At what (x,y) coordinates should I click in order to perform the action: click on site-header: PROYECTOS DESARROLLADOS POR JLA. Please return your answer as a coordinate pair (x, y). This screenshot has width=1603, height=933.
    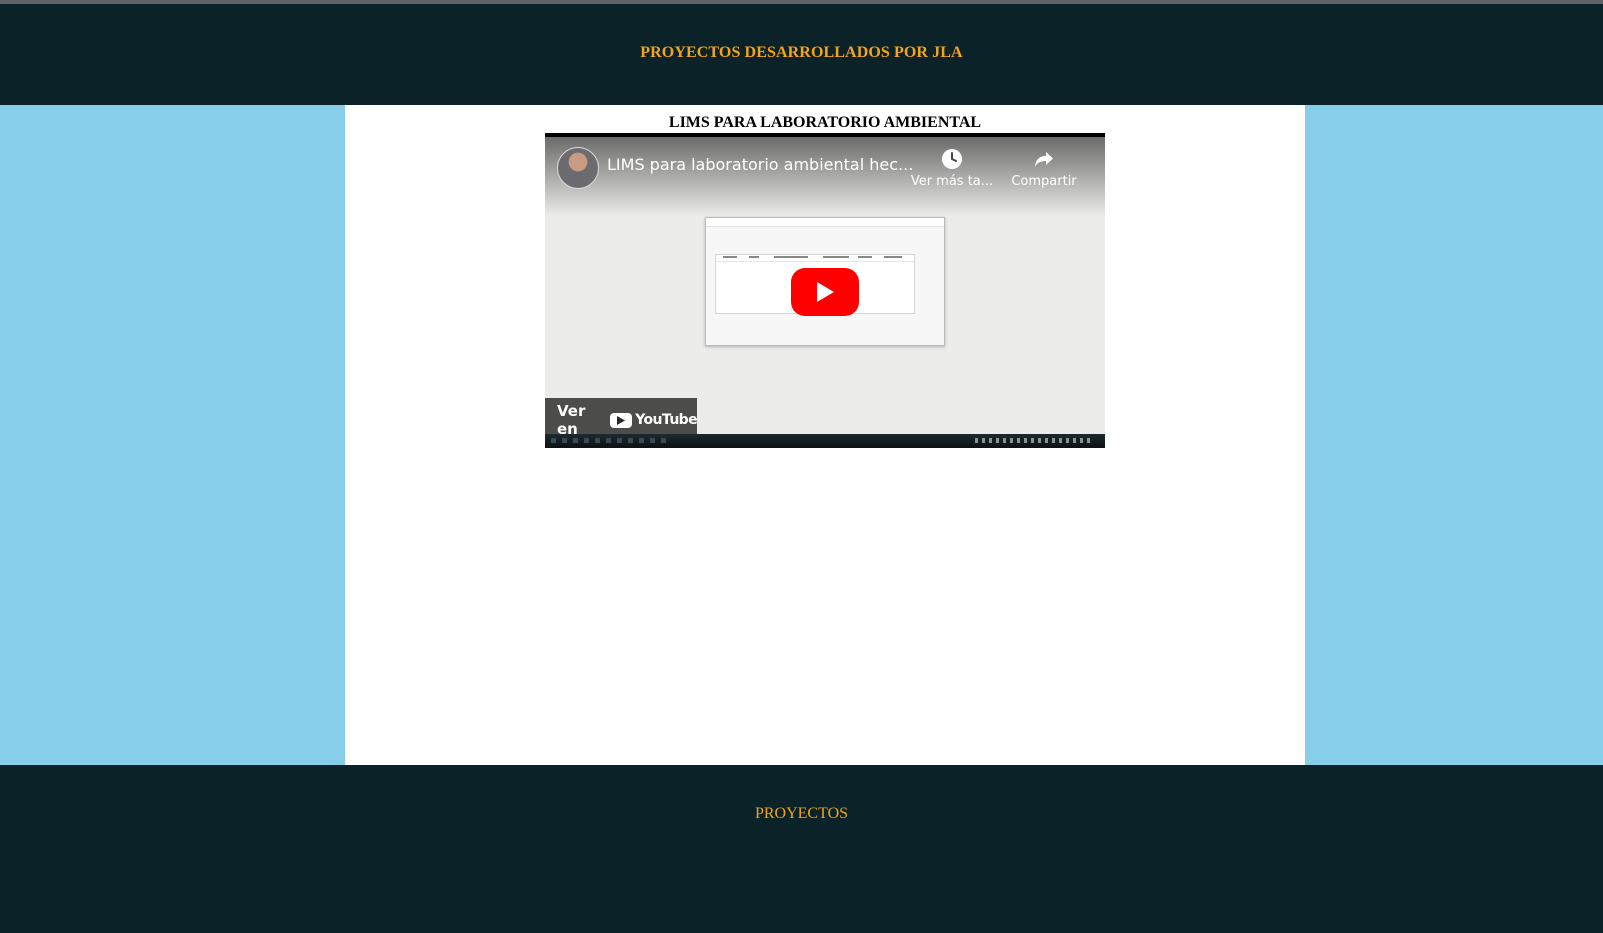
    Looking at the image, I should click on (801, 54).